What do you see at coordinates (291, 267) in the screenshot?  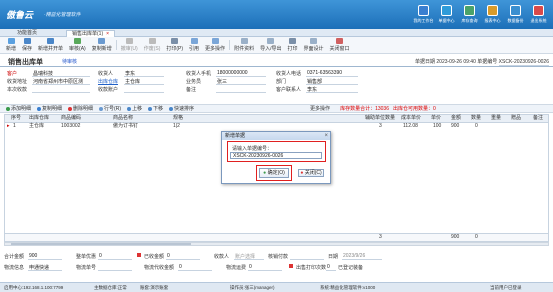 I see `print-checkbox` at bounding box center [291, 267].